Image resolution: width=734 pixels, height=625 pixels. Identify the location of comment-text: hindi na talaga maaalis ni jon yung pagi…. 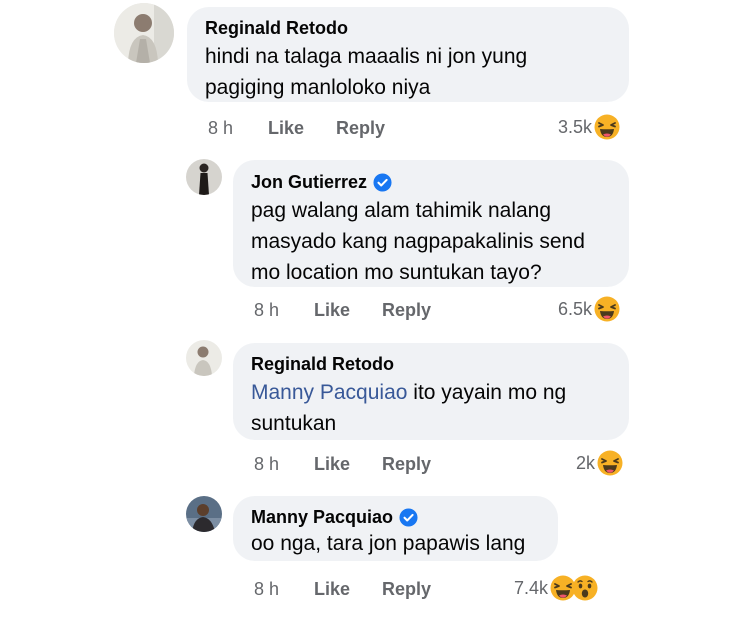
(366, 72).